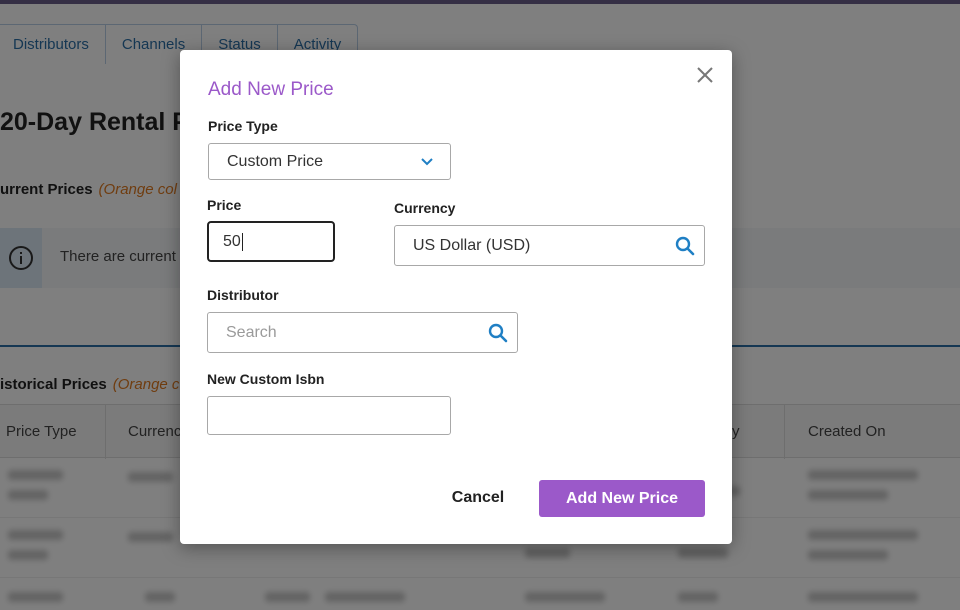  I want to click on price-value: 50, so click(232, 241).